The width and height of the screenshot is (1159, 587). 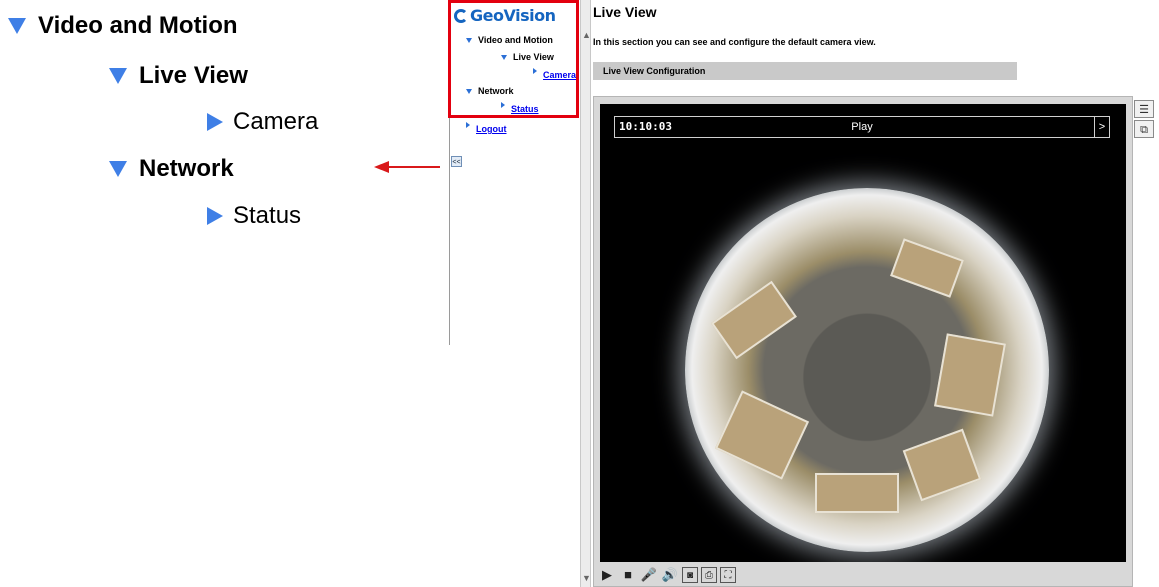 I want to click on settings-panel-icon: ☰, so click(x=1144, y=109).